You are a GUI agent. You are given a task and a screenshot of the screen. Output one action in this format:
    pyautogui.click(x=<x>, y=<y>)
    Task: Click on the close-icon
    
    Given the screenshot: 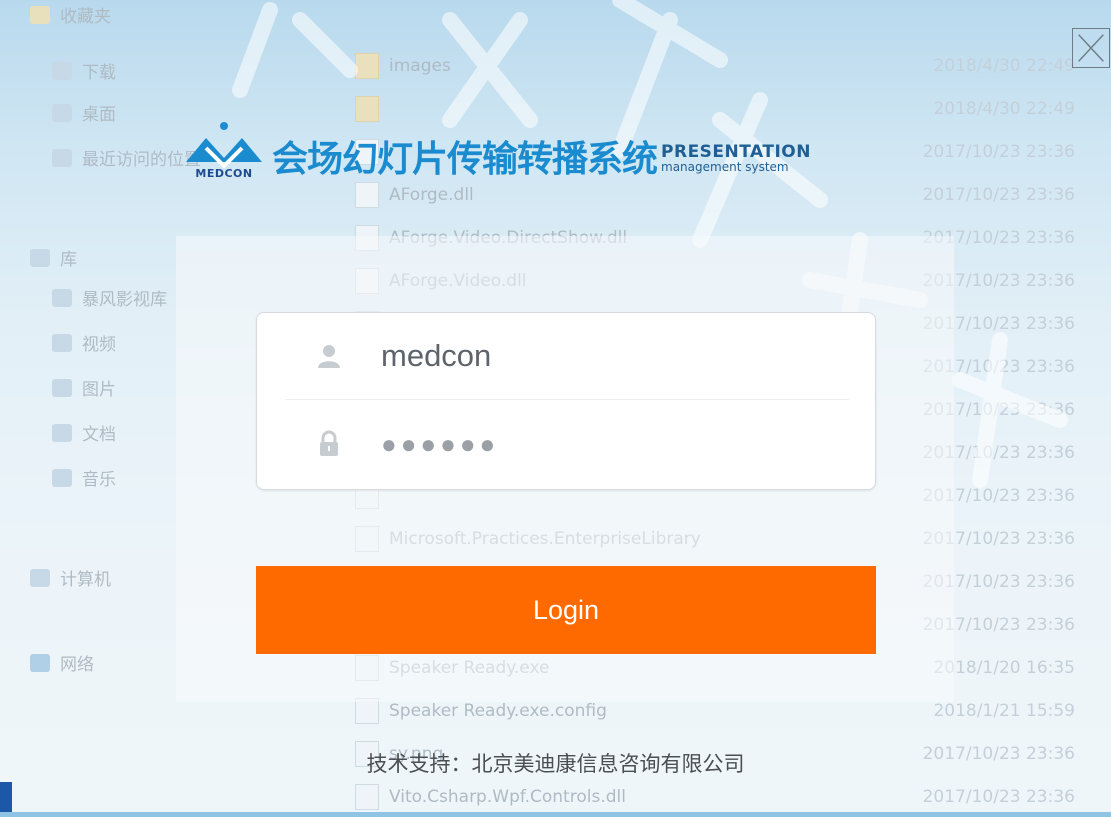 What is the action you would take?
    pyautogui.click(x=1091, y=48)
    